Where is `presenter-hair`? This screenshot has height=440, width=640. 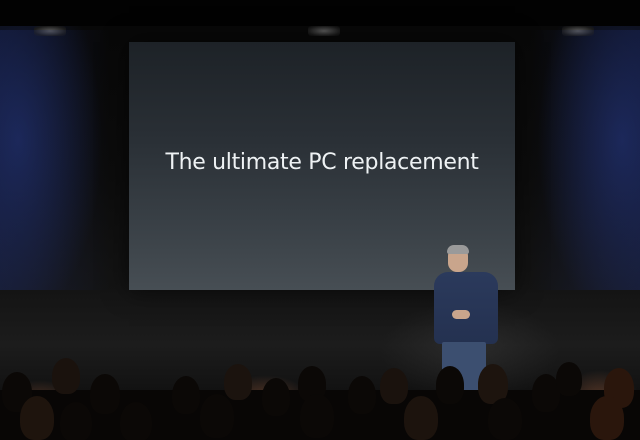 presenter-hair is located at coordinates (458, 249).